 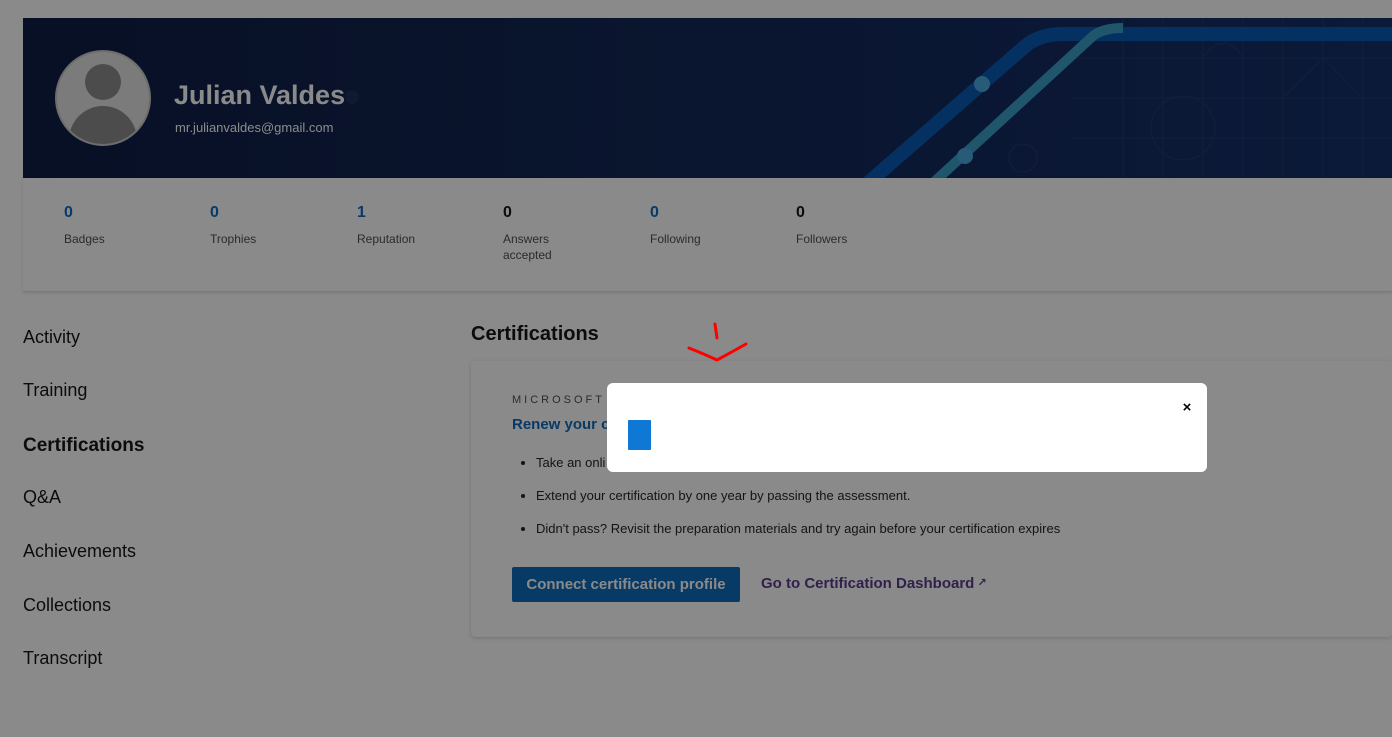 What do you see at coordinates (717, 342) in the screenshot?
I see `annotation-arrow-icon` at bounding box center [717, 342].